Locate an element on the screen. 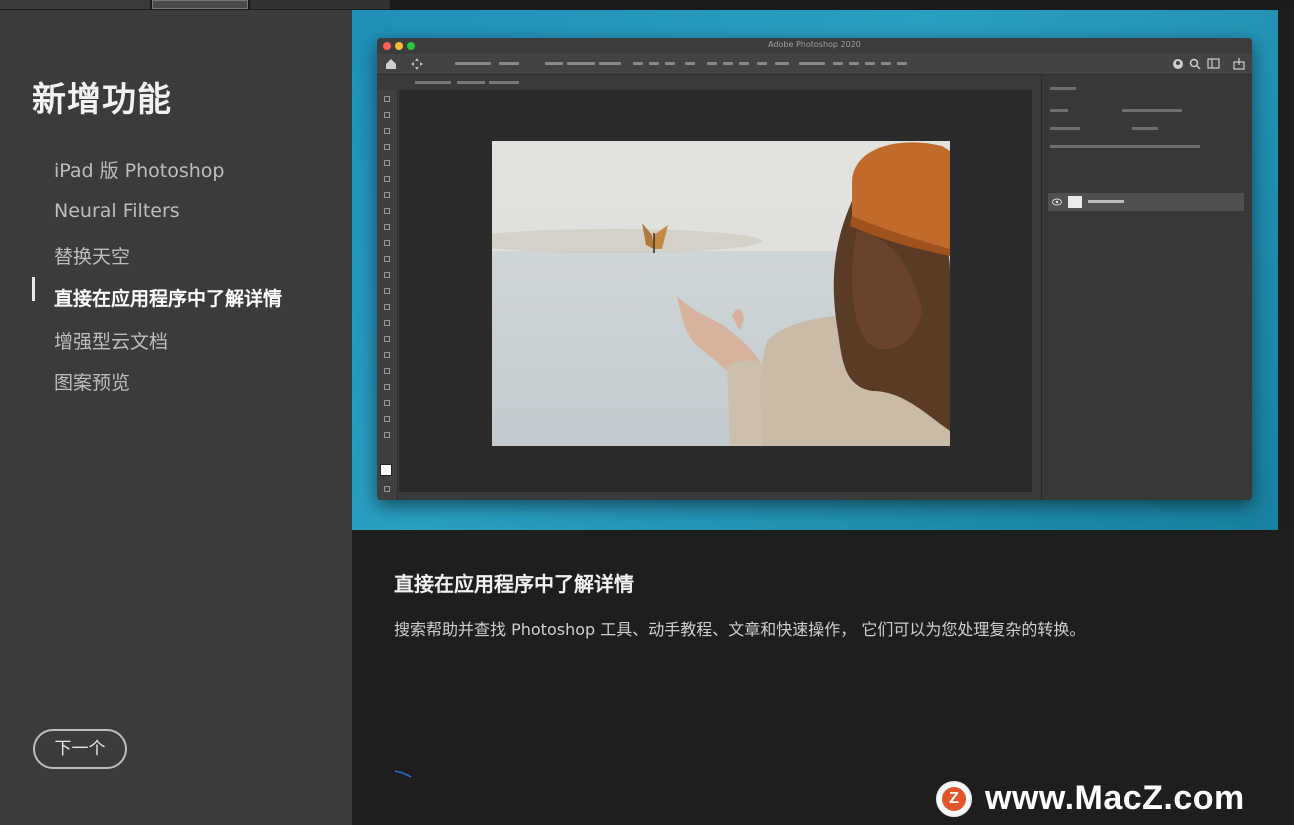 This screenshot has width=1294, height=825. document-tabs is located at coordinates (714, 82).